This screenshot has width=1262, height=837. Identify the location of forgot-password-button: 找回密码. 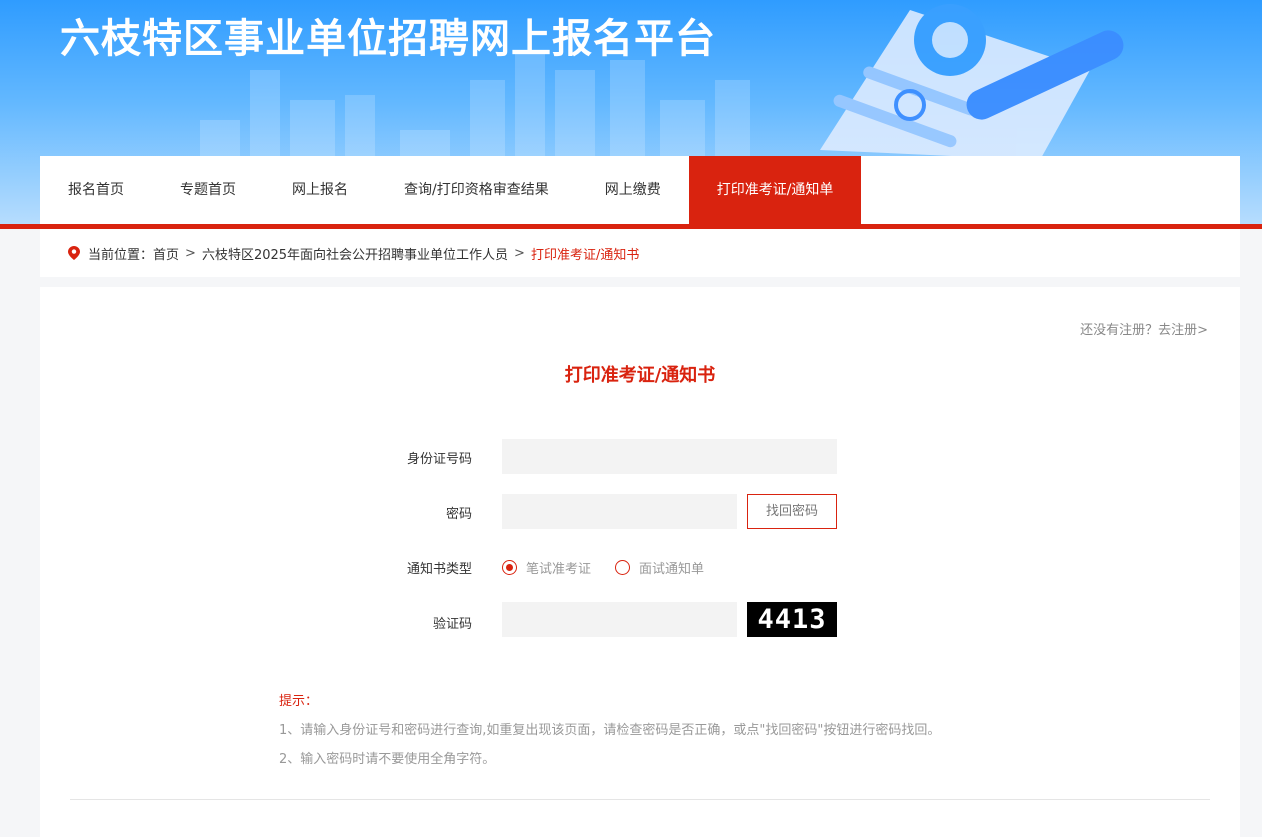
(792, 511).